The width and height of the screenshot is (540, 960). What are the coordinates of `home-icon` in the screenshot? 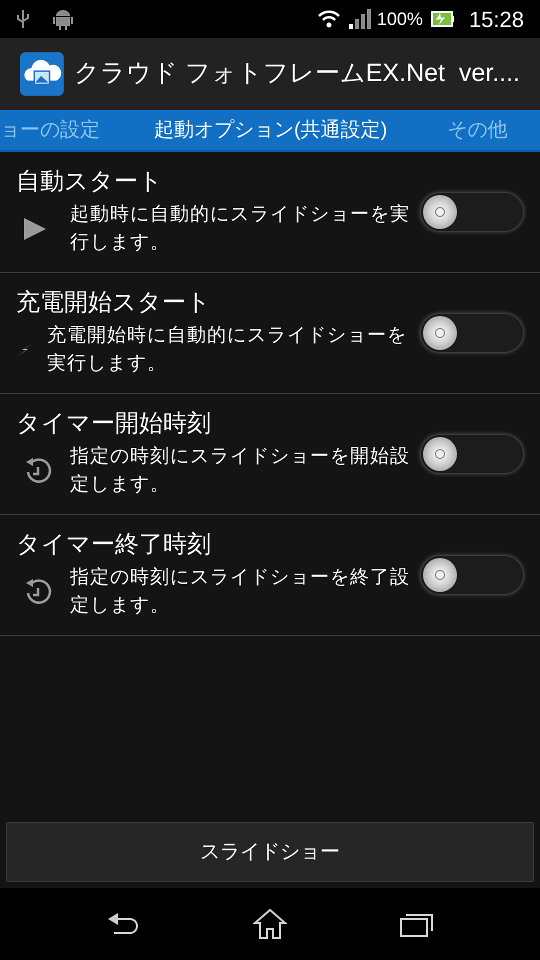 It's located at (269, 924).